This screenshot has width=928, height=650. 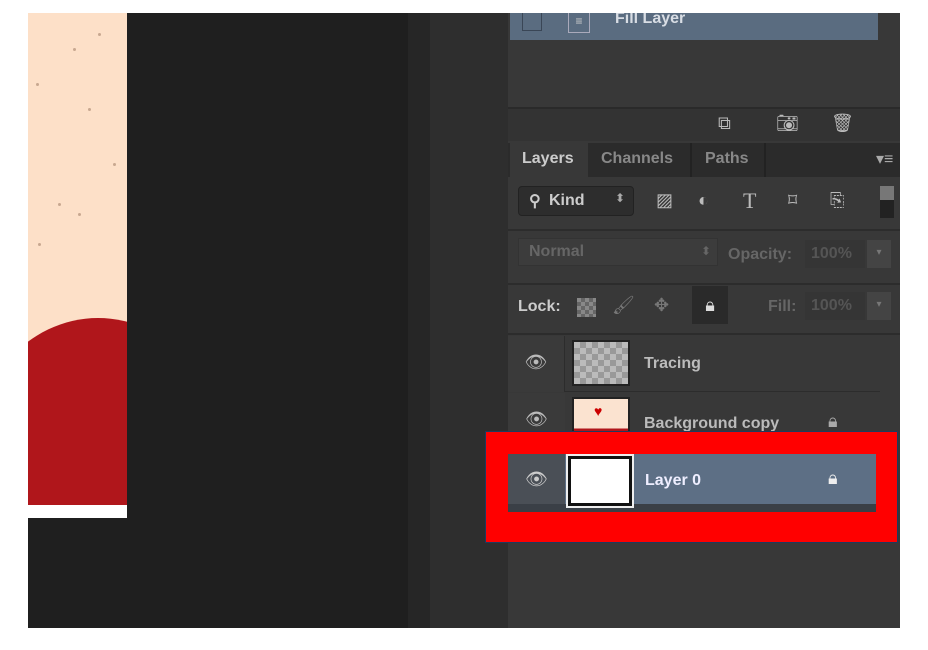 What do you see at coordinates (642, 160) in the screenshot?
I see `tab-channels: Channels` at bounding box center [642, 160].